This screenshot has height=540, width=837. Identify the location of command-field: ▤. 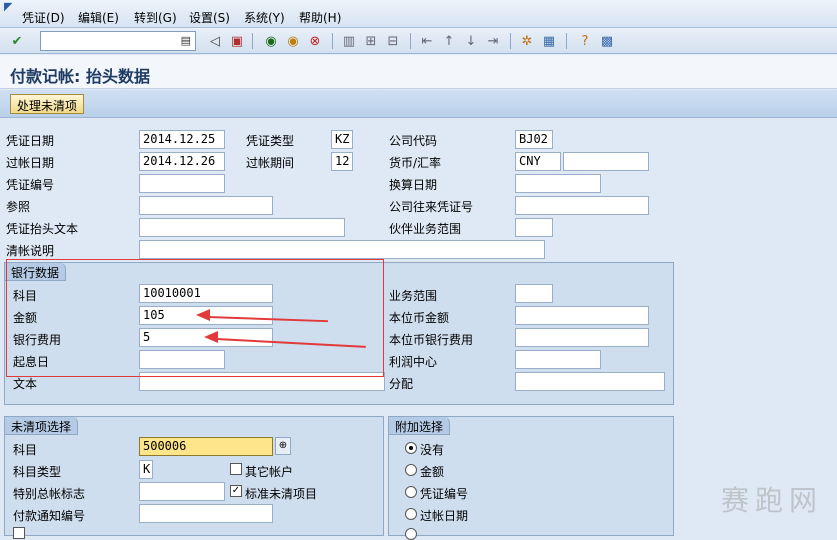
(118, 41).